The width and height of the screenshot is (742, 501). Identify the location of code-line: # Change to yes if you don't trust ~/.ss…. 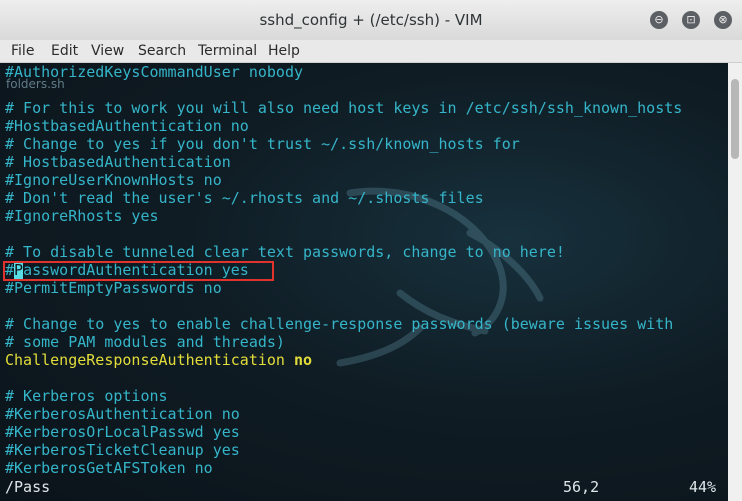
(343, 144).